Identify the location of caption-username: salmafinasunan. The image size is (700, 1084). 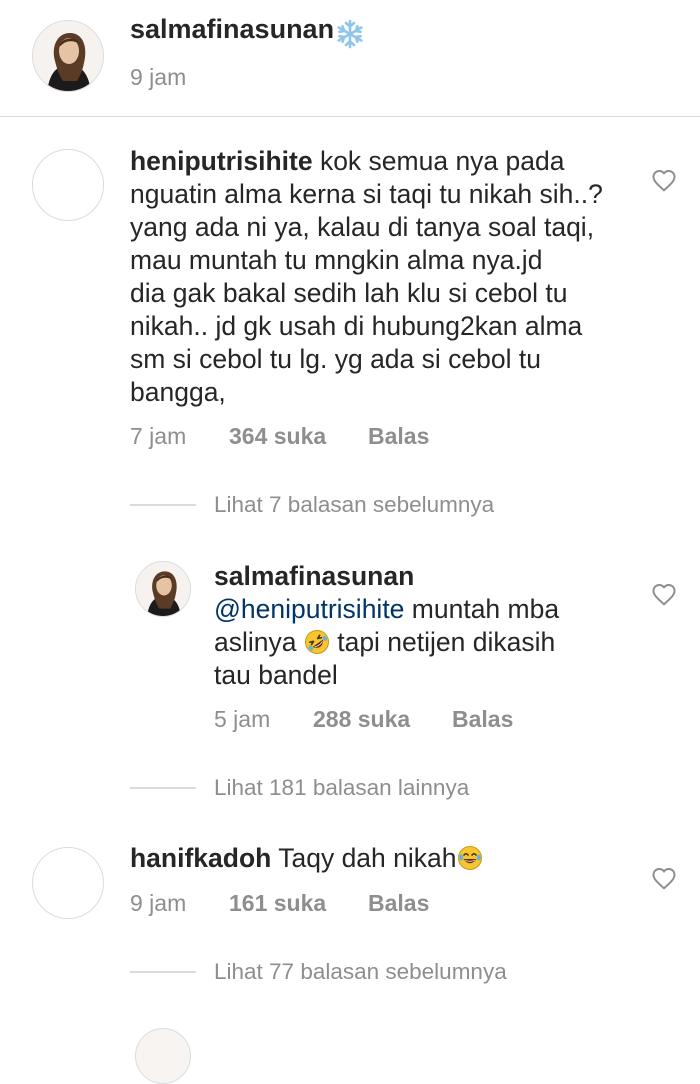
(232, 29).